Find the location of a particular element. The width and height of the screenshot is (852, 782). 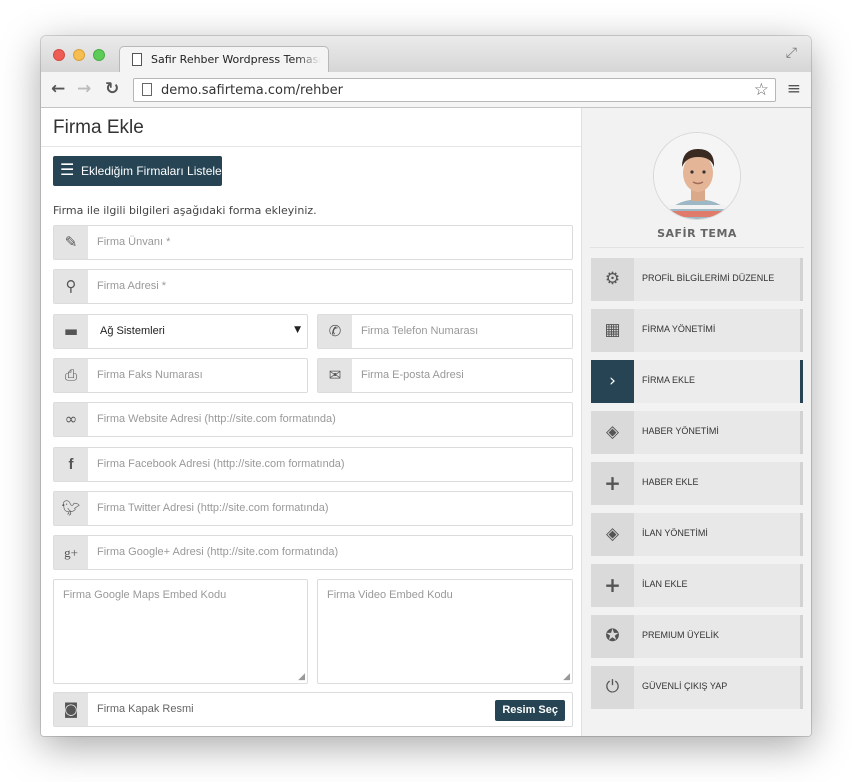

sidebar-item-label: PREMIUM ÜYELİK is located at coordinates (681, 635).